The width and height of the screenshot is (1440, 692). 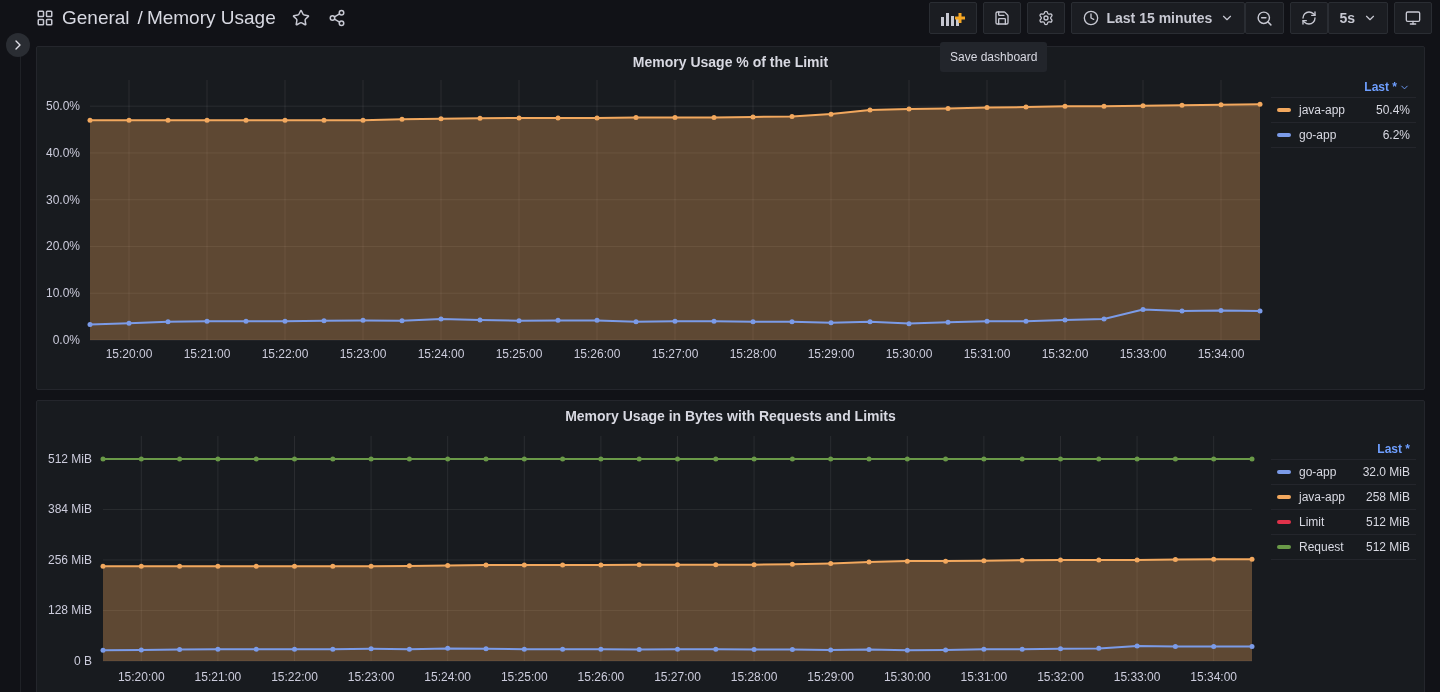 What do you see at coordinates (1158, 18) in the screenshot?
I see `time-range-picker: Last 15 minutes` at bounding box center [1158, 18].